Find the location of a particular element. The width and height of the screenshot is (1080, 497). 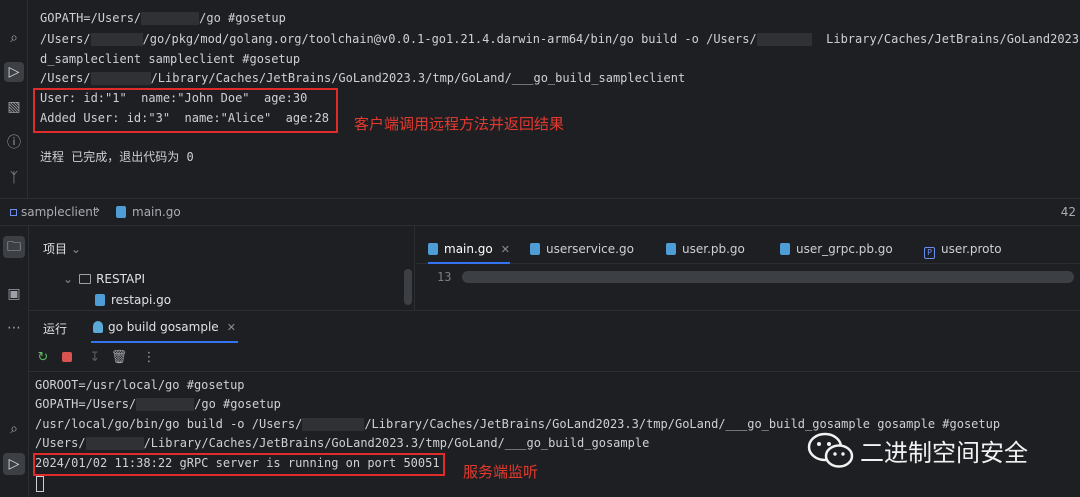

stop-icon is located at coordinates (67, 358).